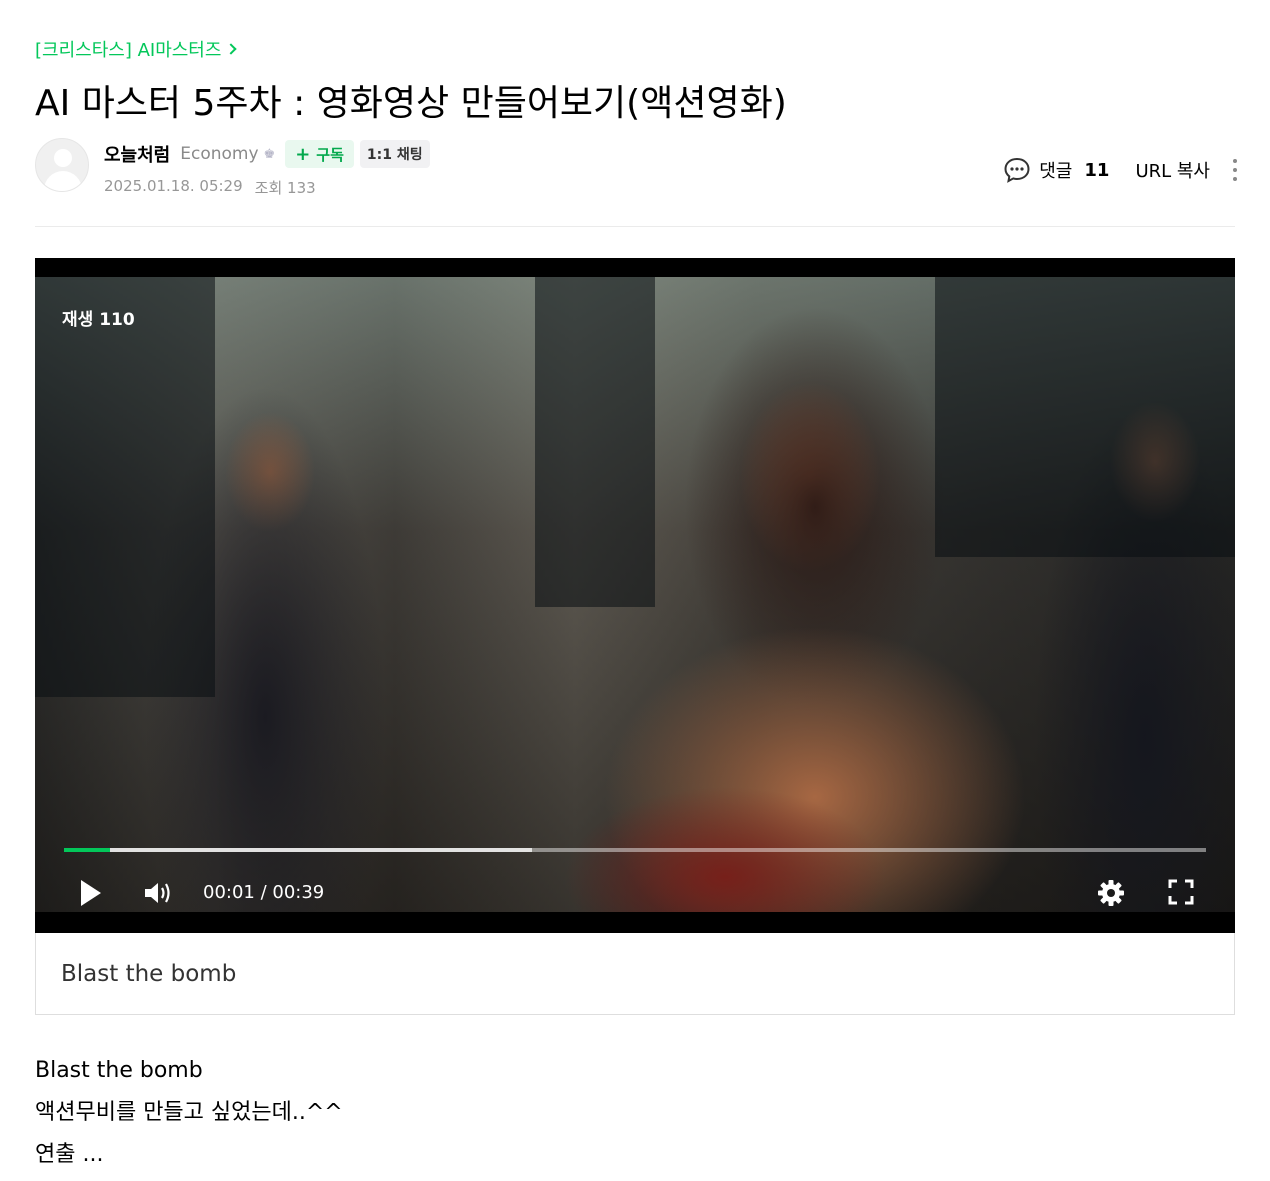  I want to click on progress-bar, so click(635, 850).